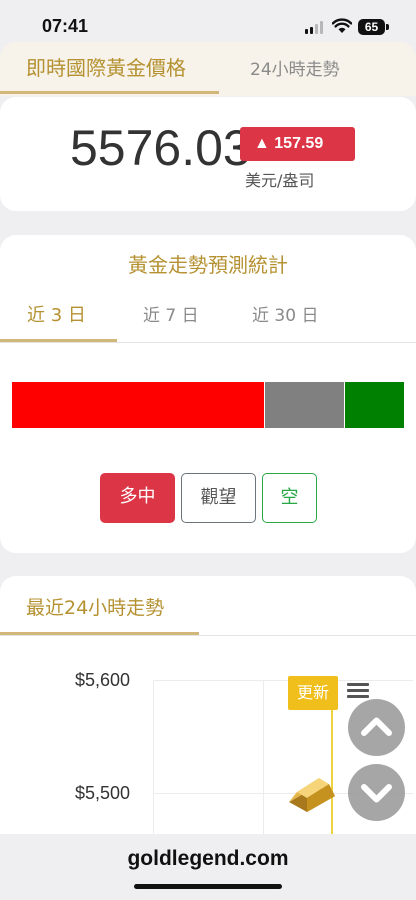 Image resolution: width=416 pixels, height=900 pixels. I want to click on gold-bar-icon, so click(312, 795).